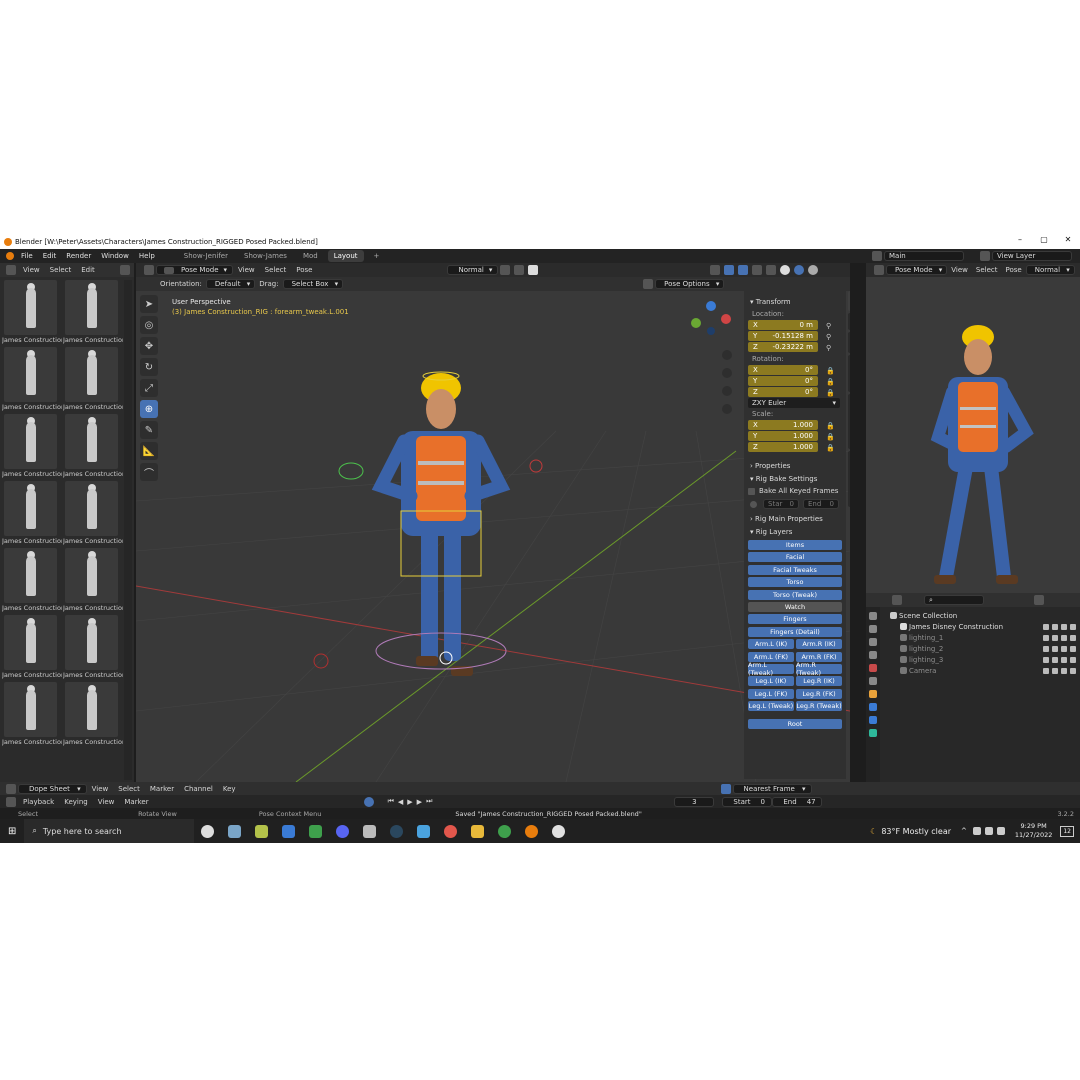 The width and height of the screenshot is (1080, 1080). What do you see at coordinates (973, 435) in the screenshot?
I see `camera-view-scene` at bounding box center [973, 435].